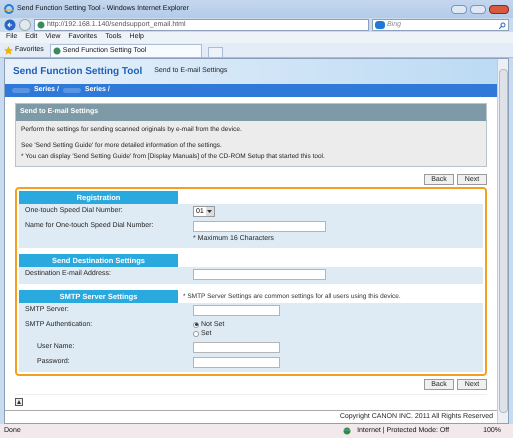 The image size is (513, 438). What do you see at coordinates (502, 241) in the screenshot?
I see `scrollbar` at bounding box center [502, 241].